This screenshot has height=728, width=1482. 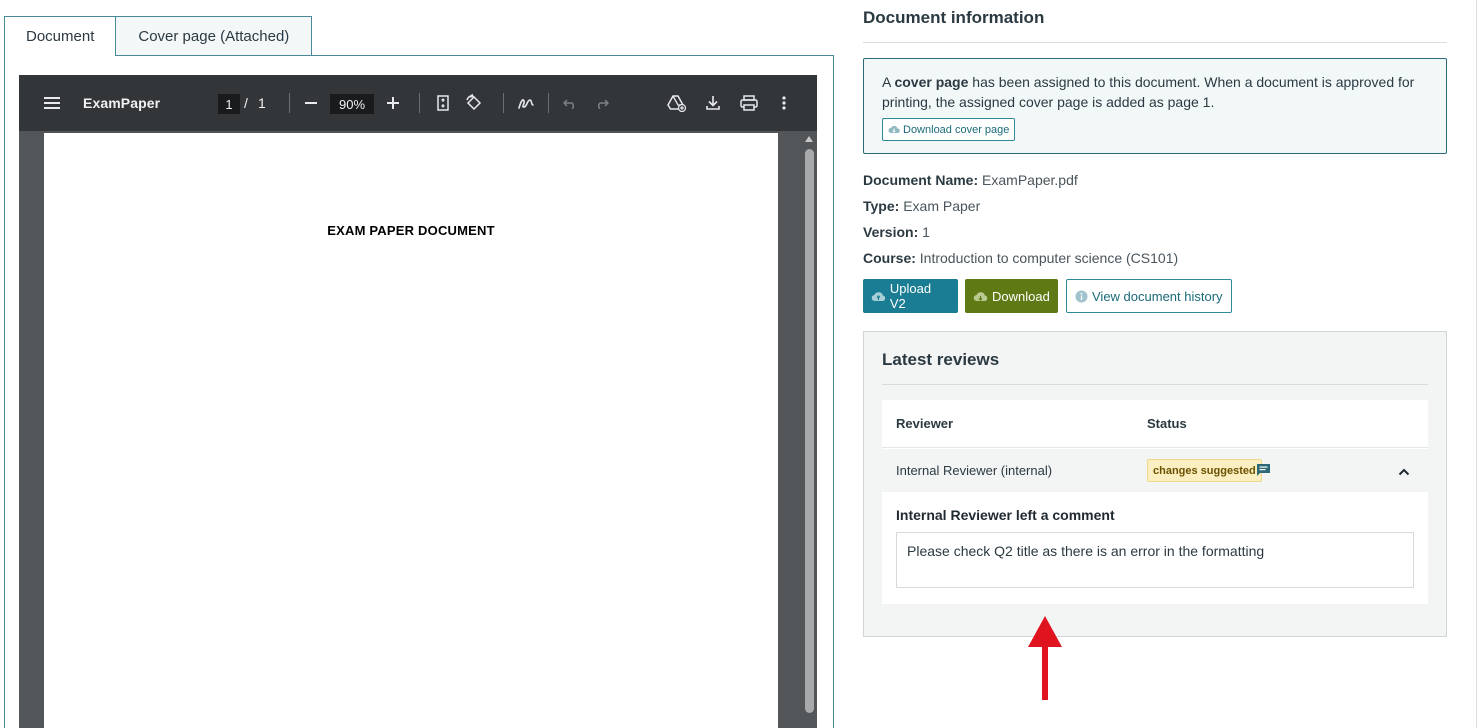 I want to click on scroll-thumb, so click(x=809, y=431).